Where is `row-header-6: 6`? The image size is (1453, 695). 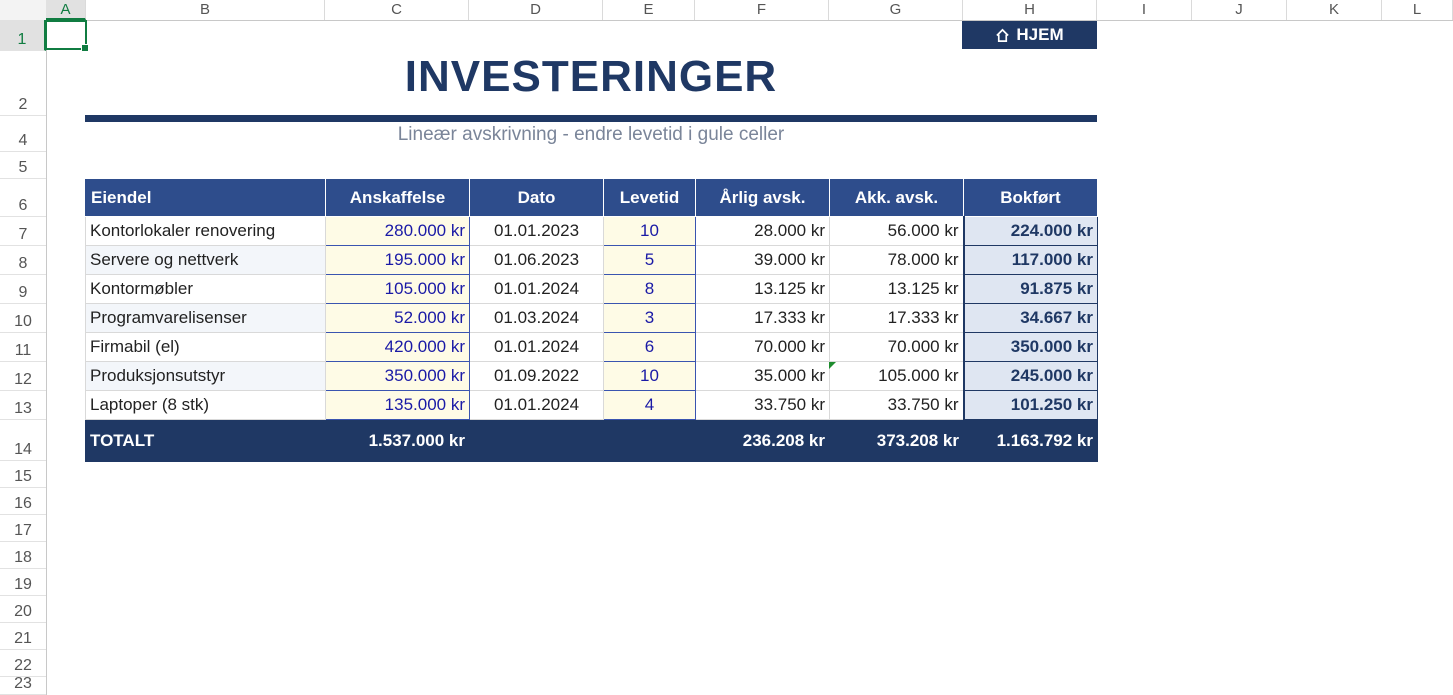
row-header-6: 6 is located at coordinates (23, 198).